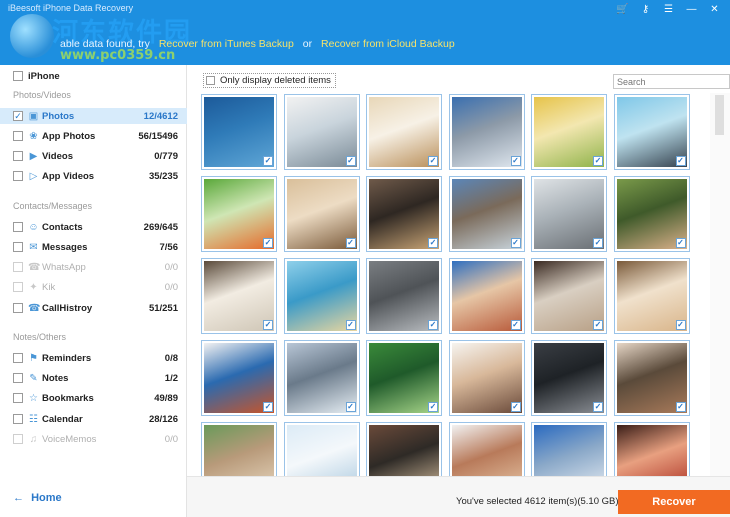  I want to click on sidebar-item-videos: ▶ Videos 0/779, so click(93, 156).